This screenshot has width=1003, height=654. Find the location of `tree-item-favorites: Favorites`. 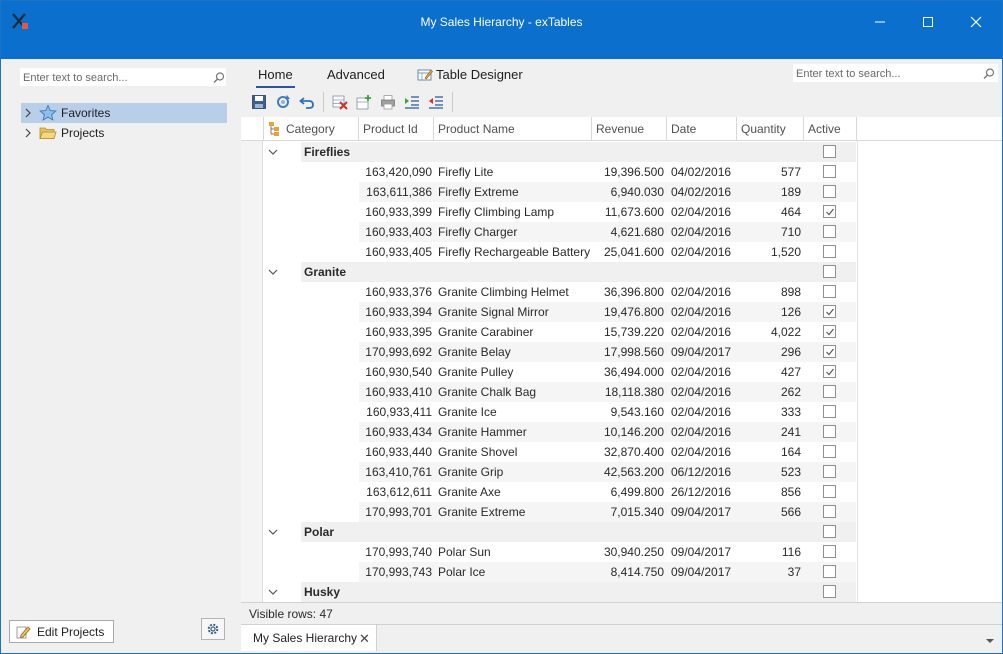

tree-item-favorites: Favorites is located at coordinates (124, 113).